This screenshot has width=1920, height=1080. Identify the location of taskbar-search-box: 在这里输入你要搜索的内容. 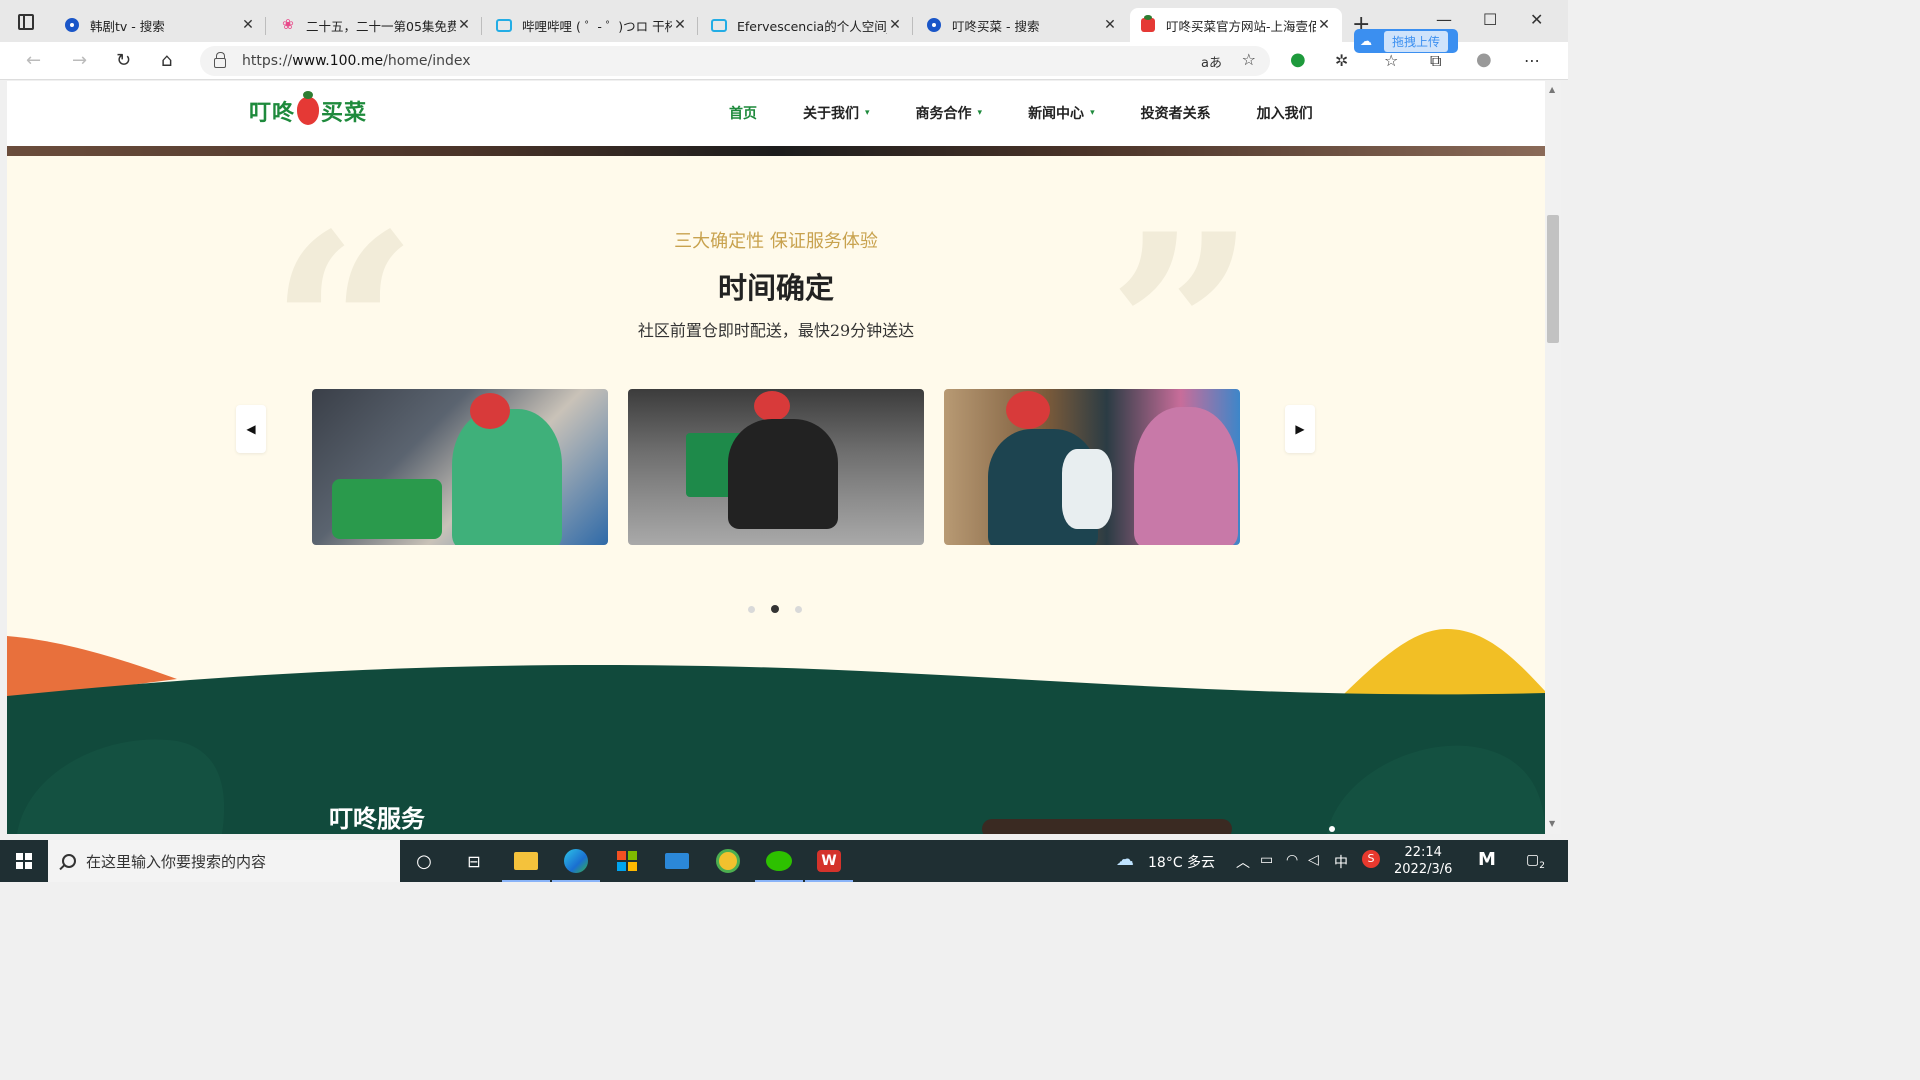
(224, 861).